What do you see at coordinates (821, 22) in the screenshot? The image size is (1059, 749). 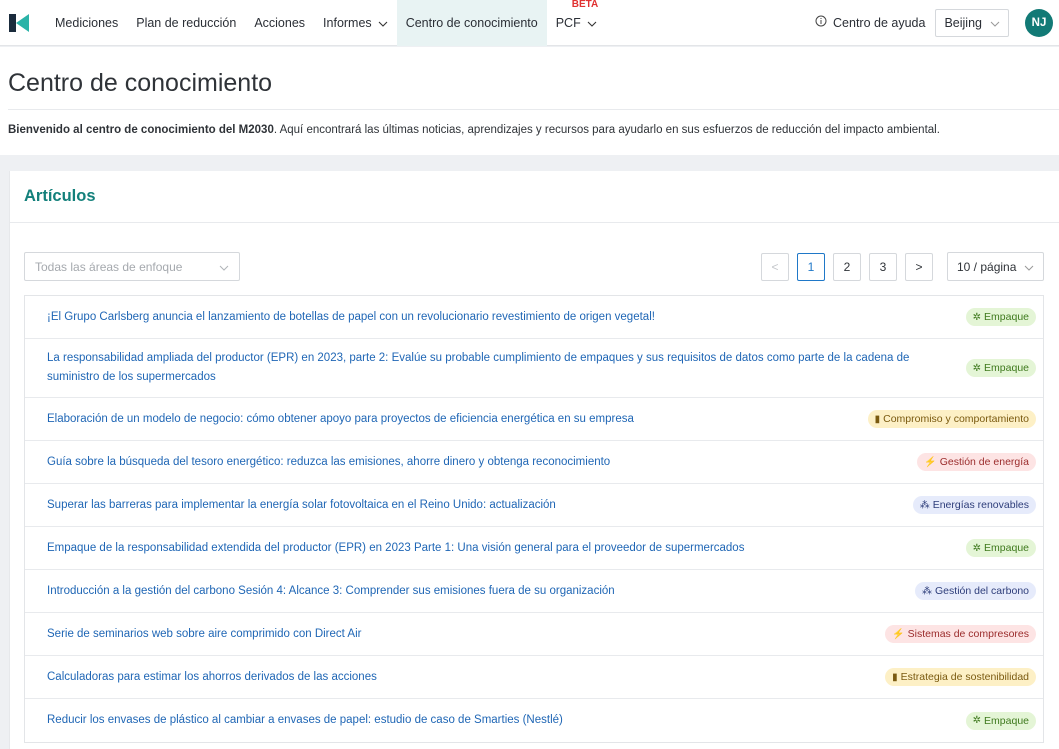 I see `info-icon` at bounding box center [821, 22].